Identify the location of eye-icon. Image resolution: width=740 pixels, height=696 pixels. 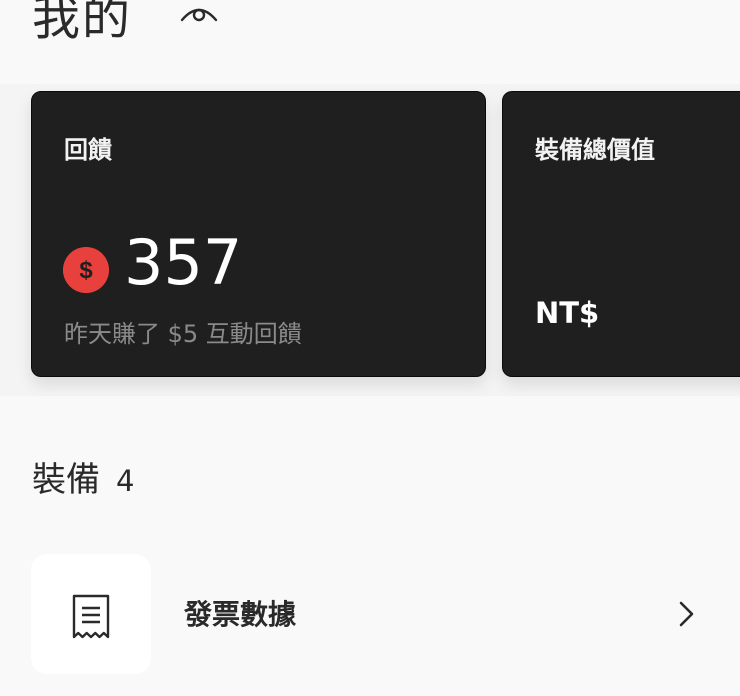
(199, 12).